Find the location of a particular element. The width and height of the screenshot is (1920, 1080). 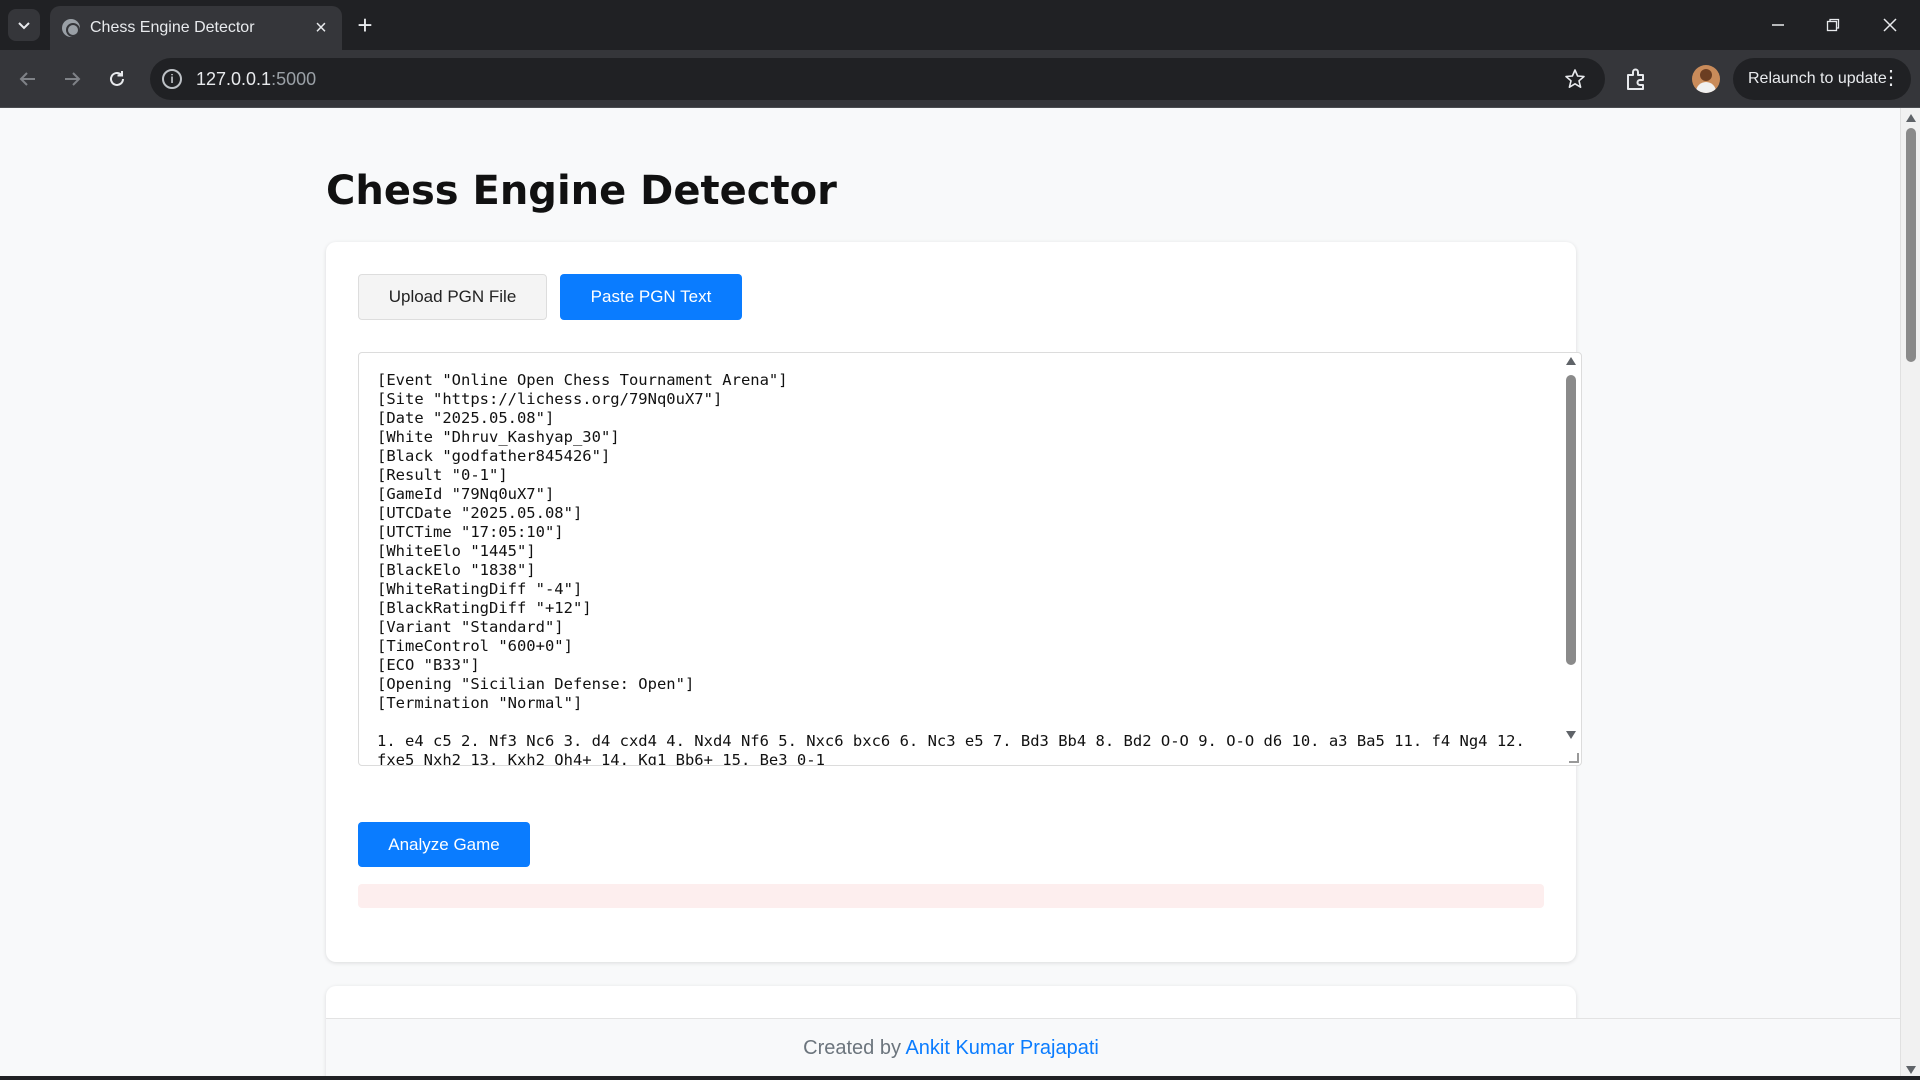

arrow-right-icon is located at coordinates (73, 79).